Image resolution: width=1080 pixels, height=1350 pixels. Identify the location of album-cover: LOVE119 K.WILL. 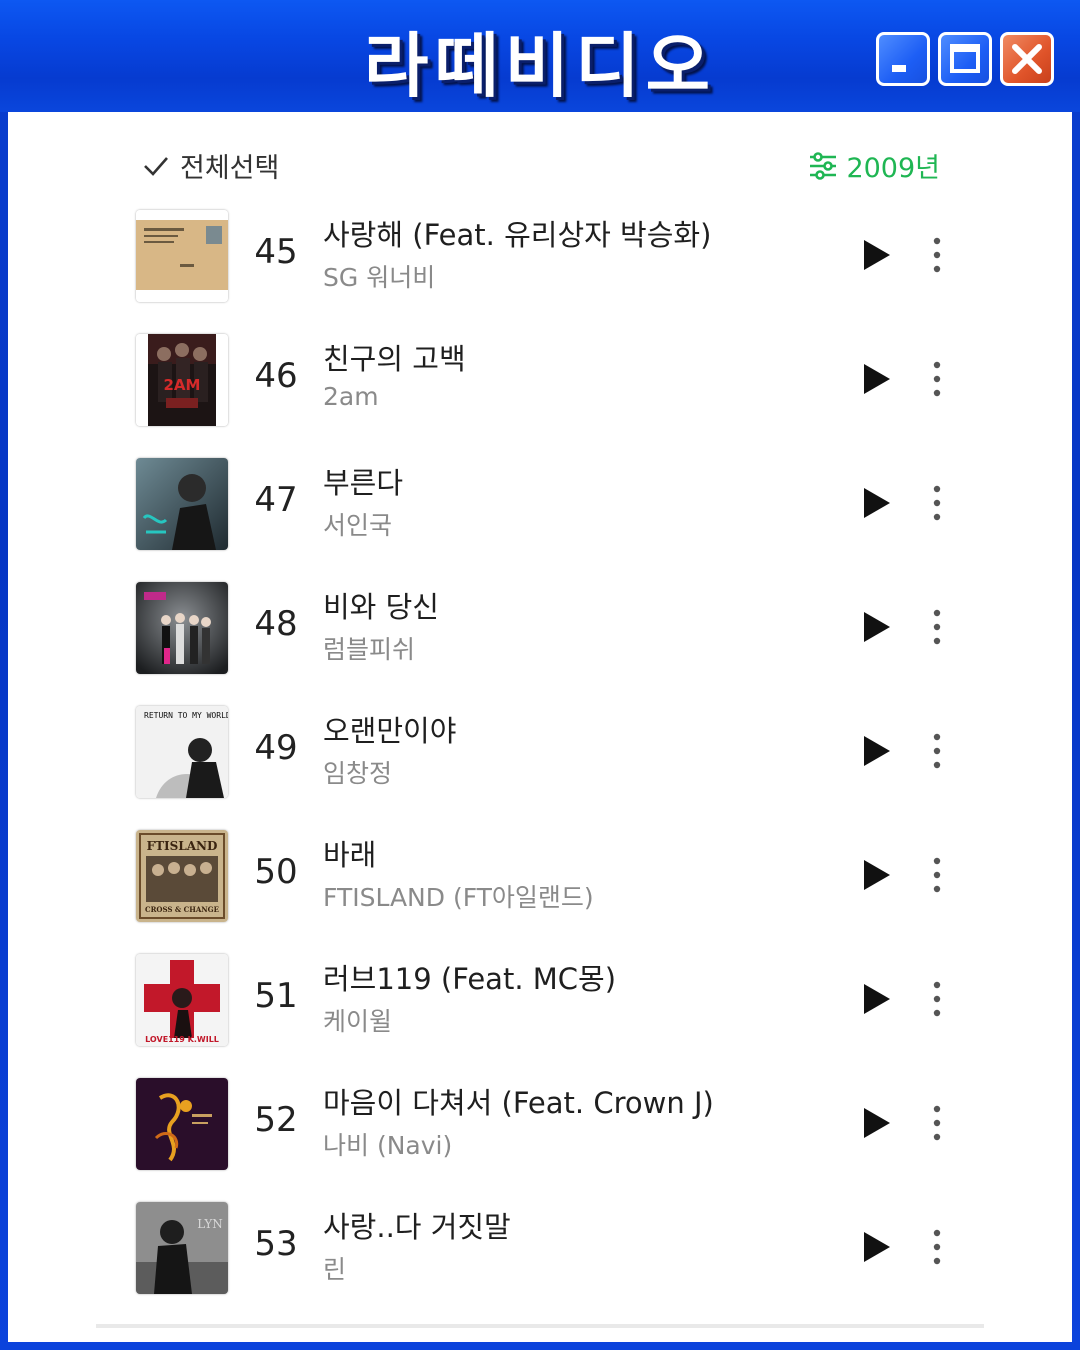
(182, 1000).